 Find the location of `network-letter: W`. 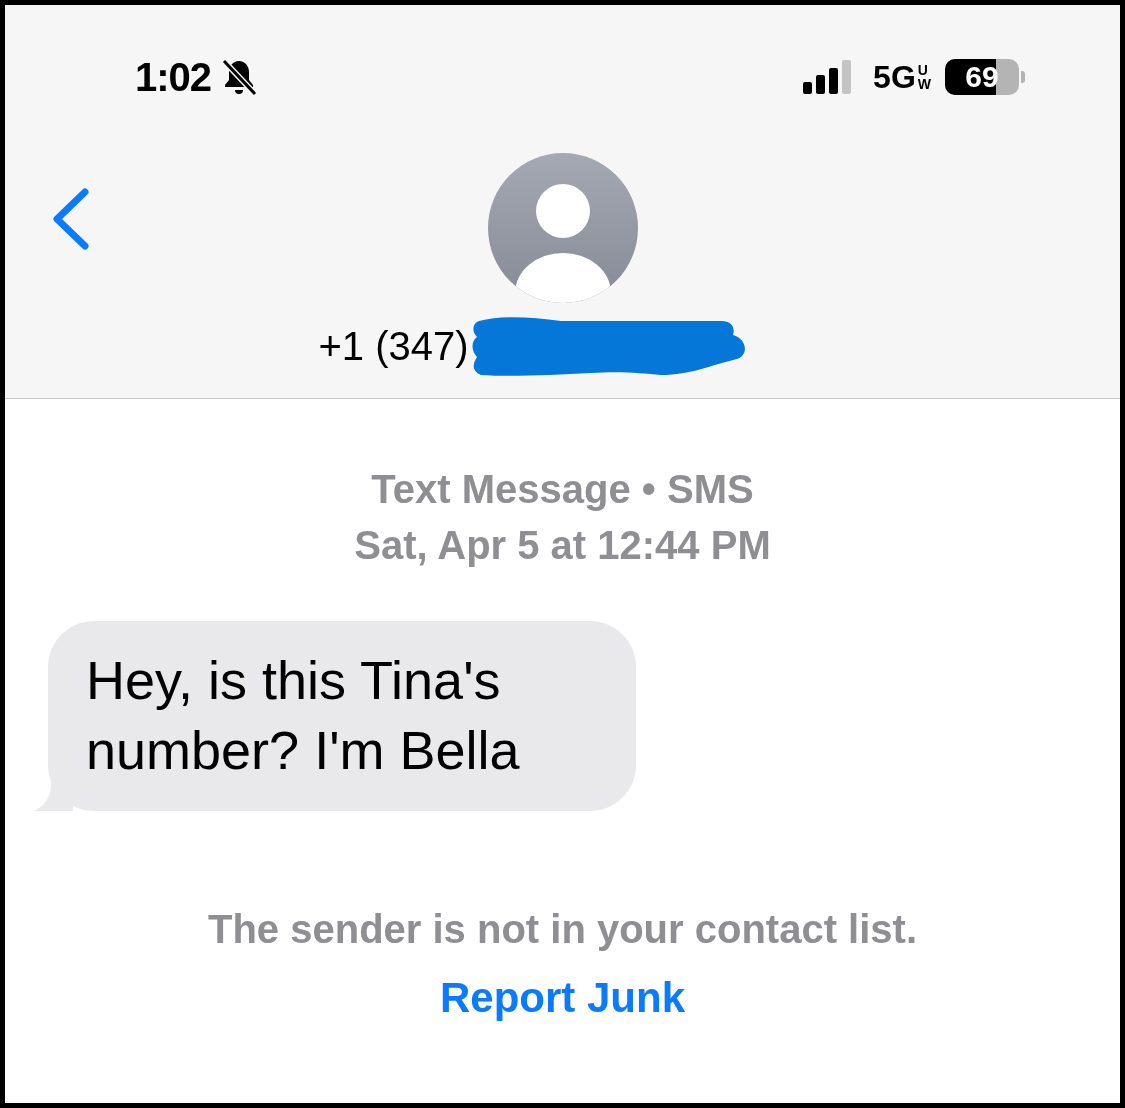

network-letter: W is located at coordinates (924, 84).